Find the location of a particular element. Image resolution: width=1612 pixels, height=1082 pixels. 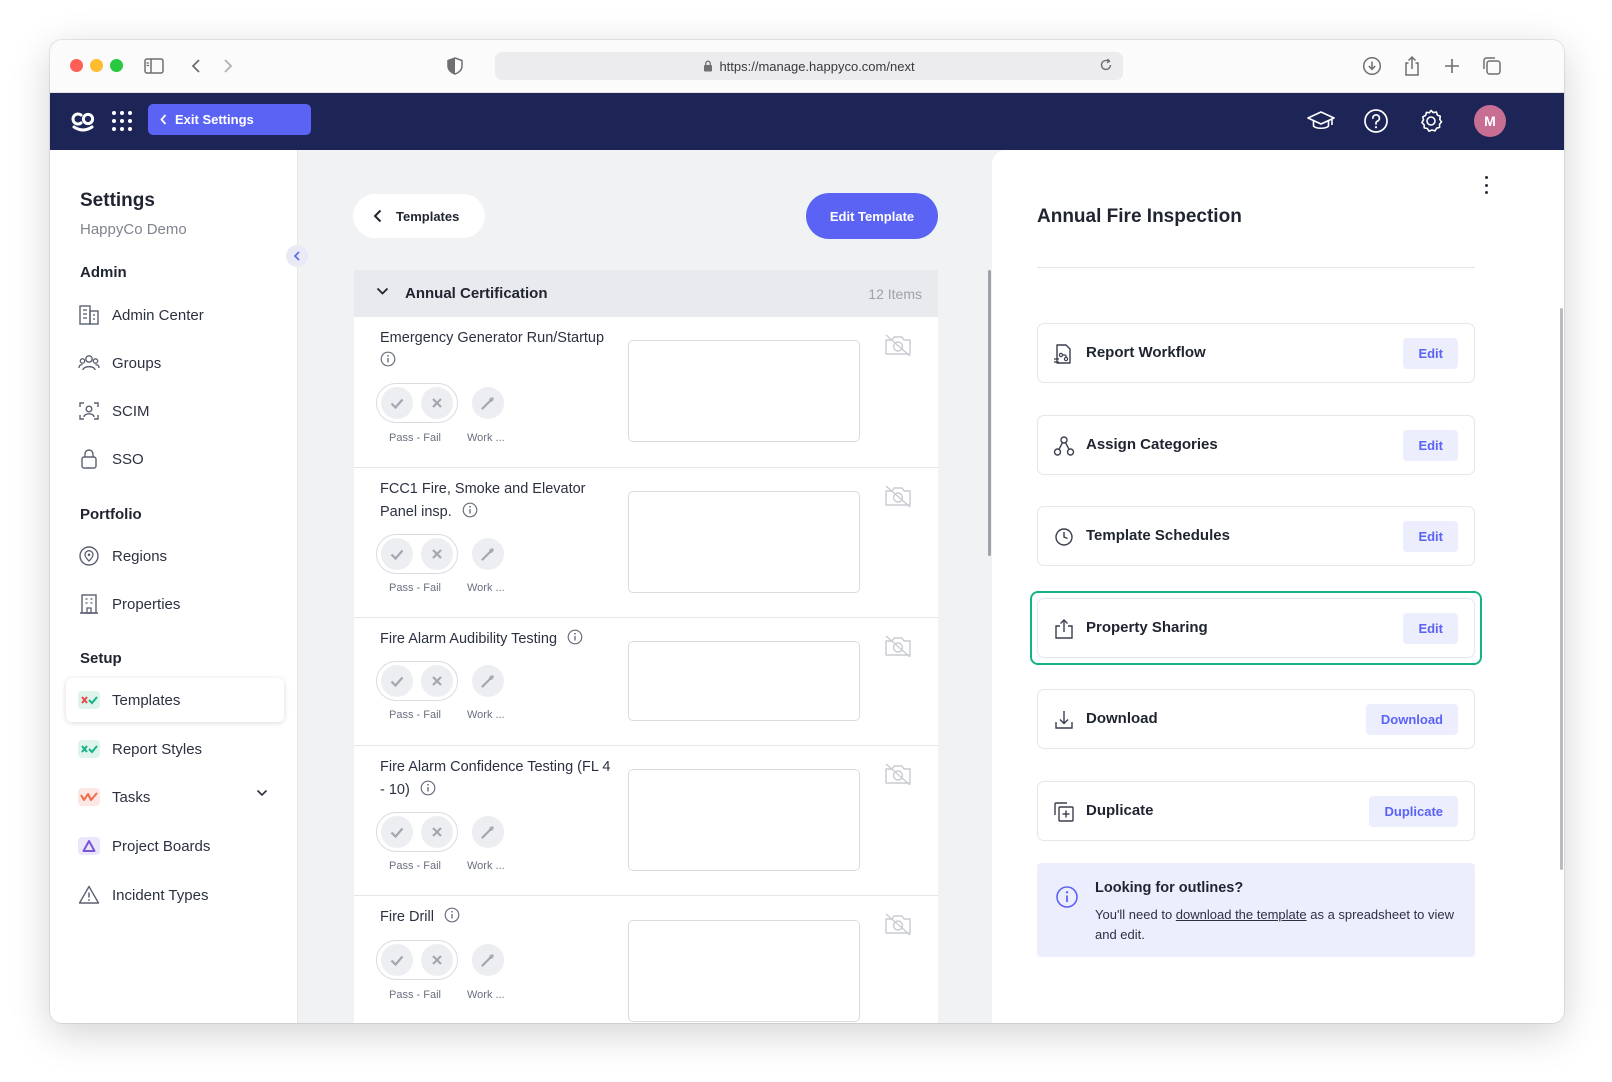

section-header: Annual Certification 12 Items is located at coordinates (646, 293).